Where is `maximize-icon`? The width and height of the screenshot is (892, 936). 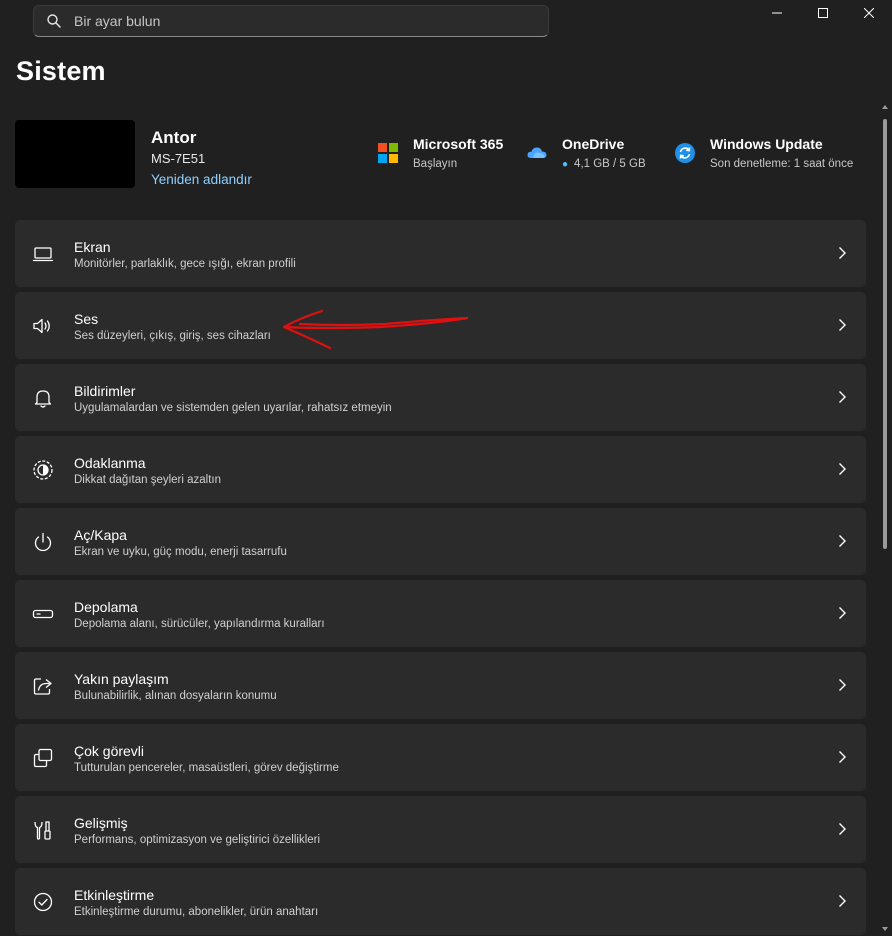 maximize-icon is located at coordinates (823, 13).